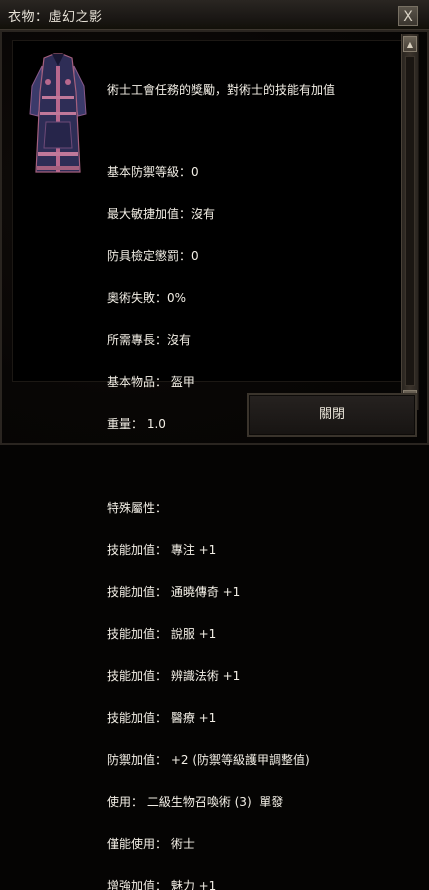 Image resolution: width=429 pixels, height=890 pixels. Describe the element at coordinates (147, 298) in the screenshot. I see `stat-arcane-failure: 奧術失敗：0%` at that location.